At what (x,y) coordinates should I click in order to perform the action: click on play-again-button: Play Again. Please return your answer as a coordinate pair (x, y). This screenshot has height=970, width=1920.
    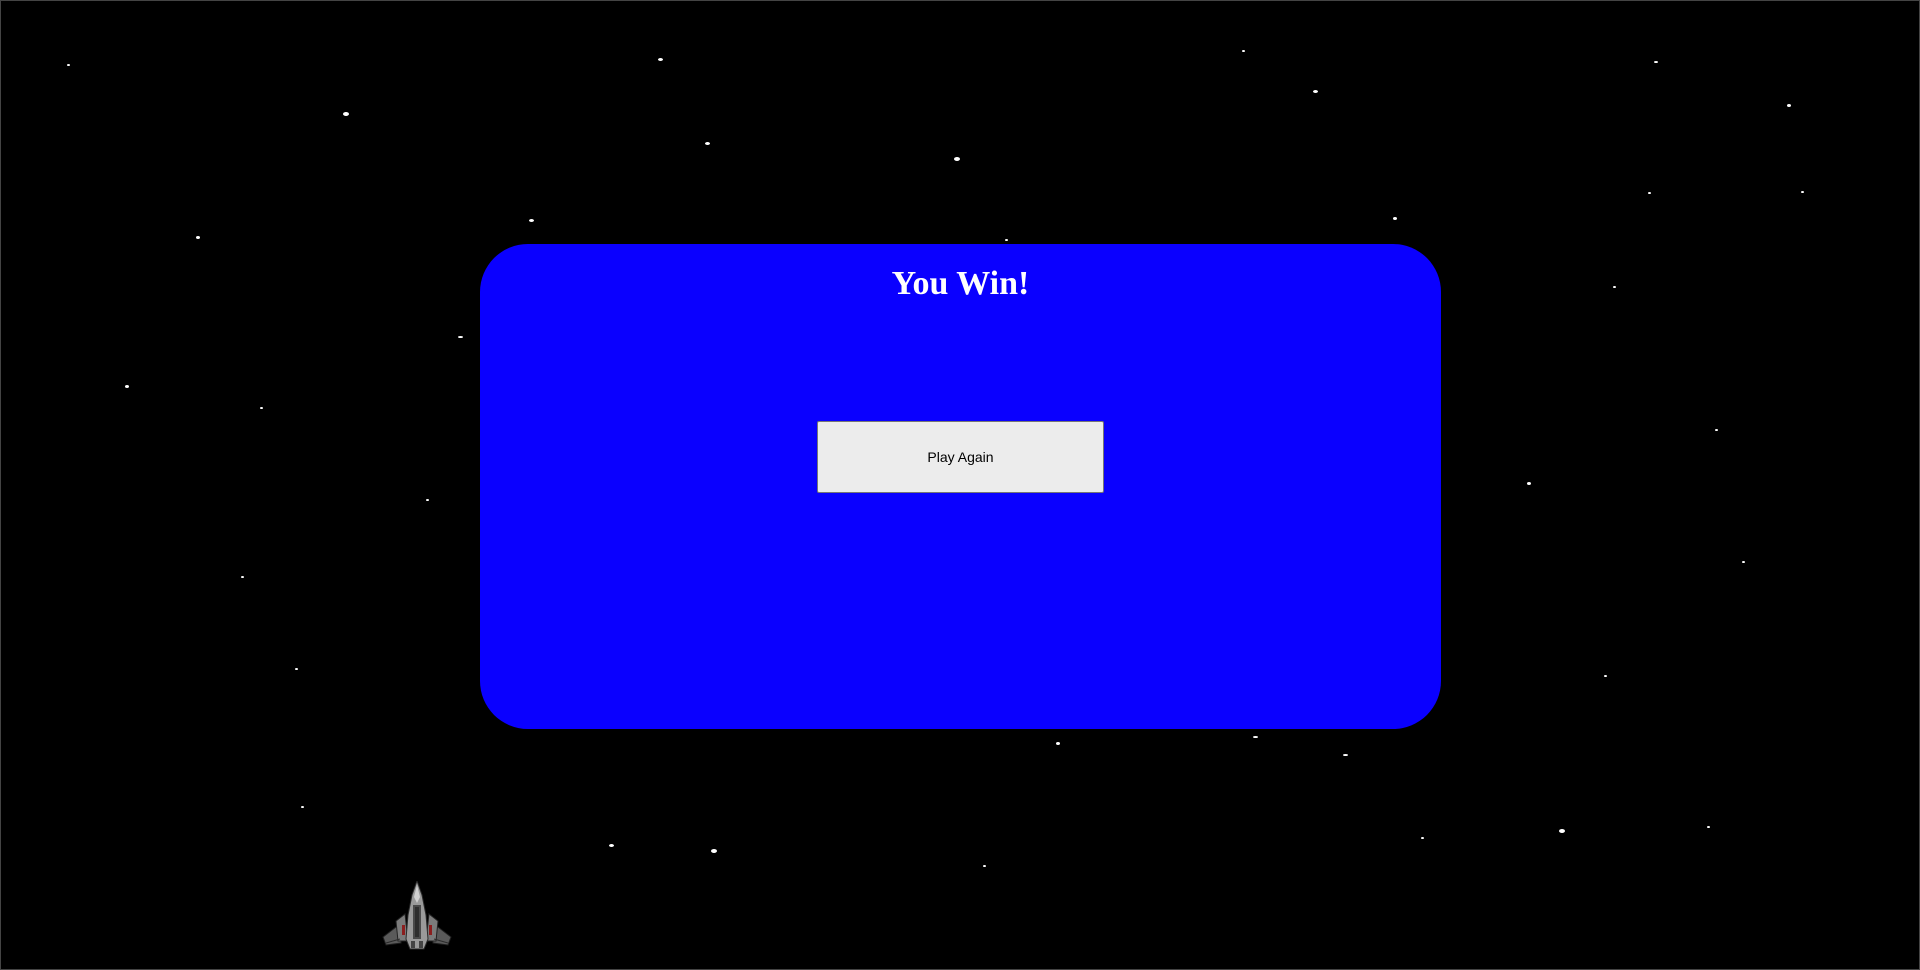
    Looking at the image, I should click on (960, 457).